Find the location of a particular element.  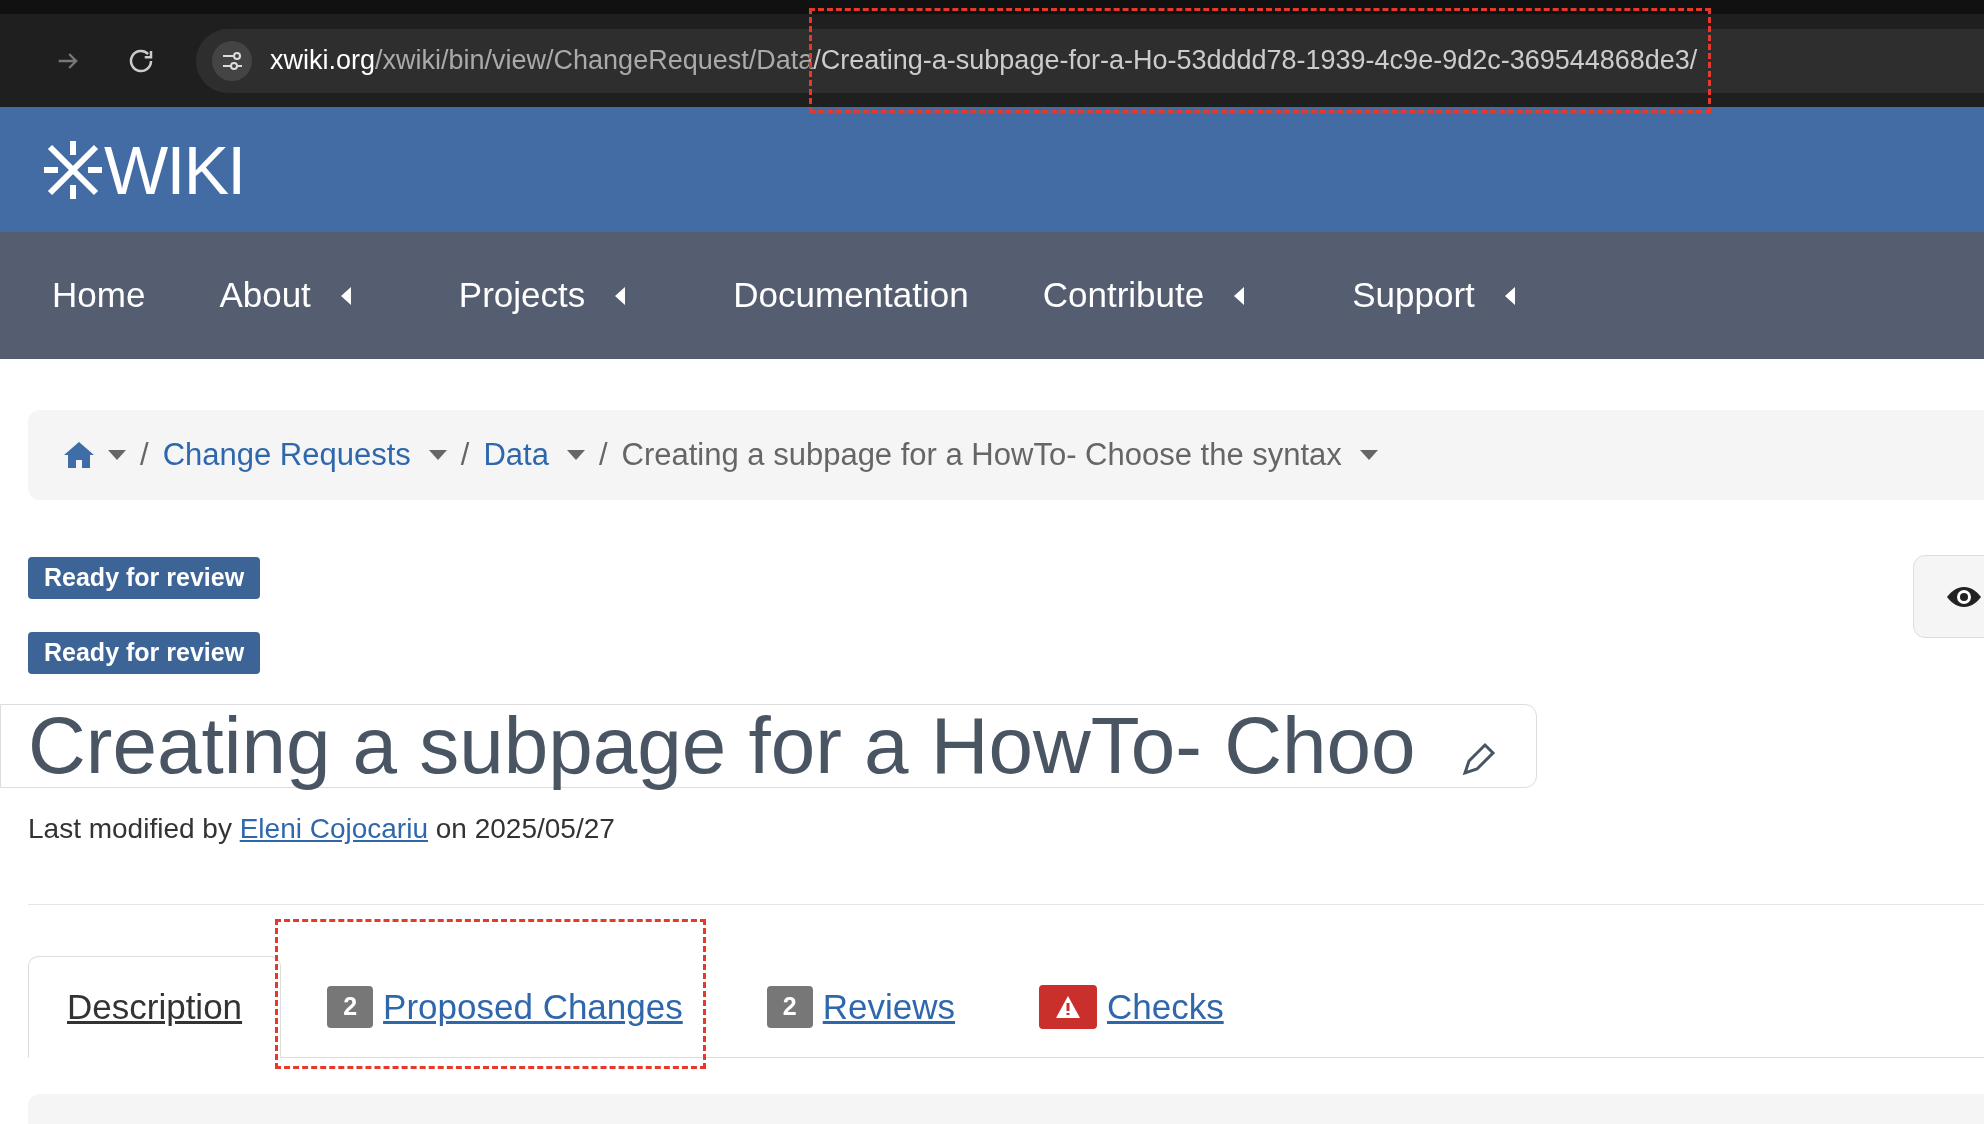

author-link: Eleni Cojocariu is located at coordinates (333, 828).